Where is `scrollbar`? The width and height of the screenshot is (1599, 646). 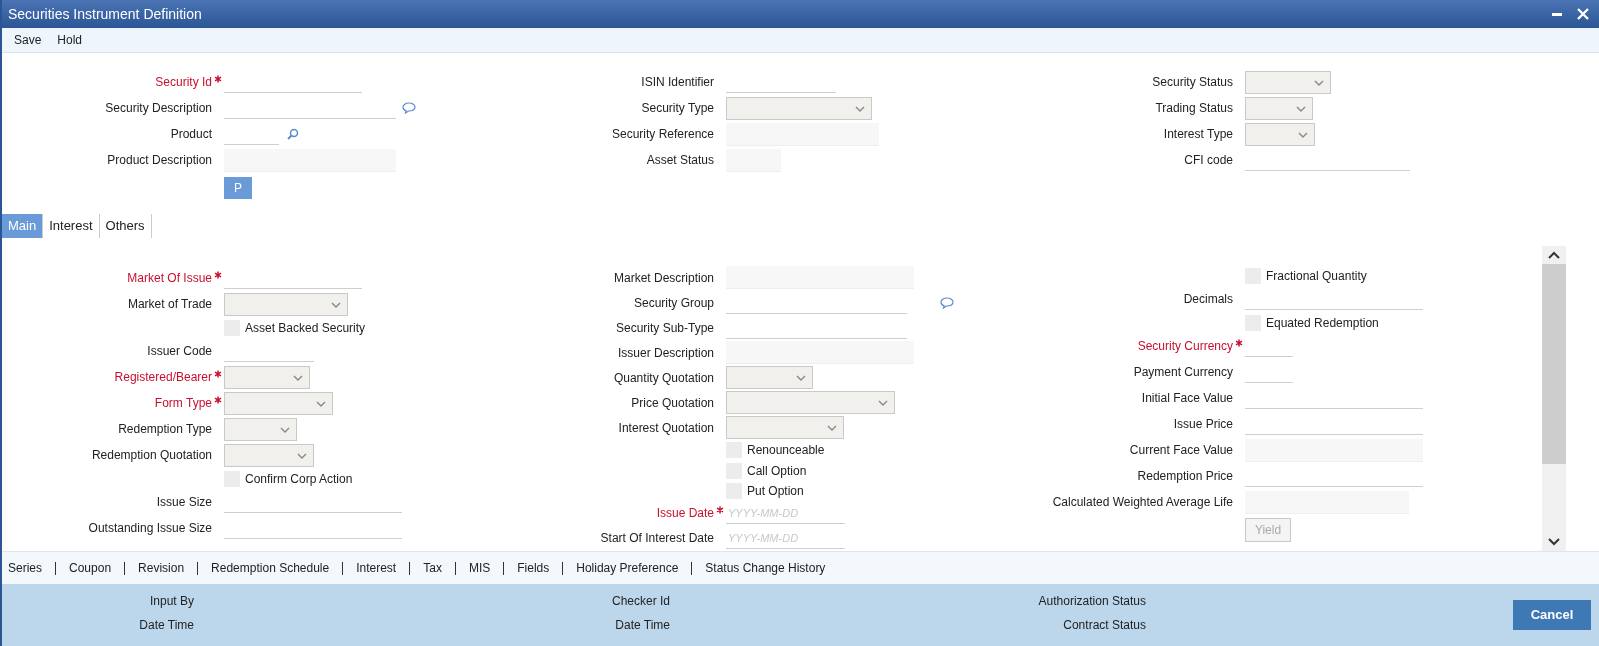 scrollbar is located at coordinates (1554, 398).